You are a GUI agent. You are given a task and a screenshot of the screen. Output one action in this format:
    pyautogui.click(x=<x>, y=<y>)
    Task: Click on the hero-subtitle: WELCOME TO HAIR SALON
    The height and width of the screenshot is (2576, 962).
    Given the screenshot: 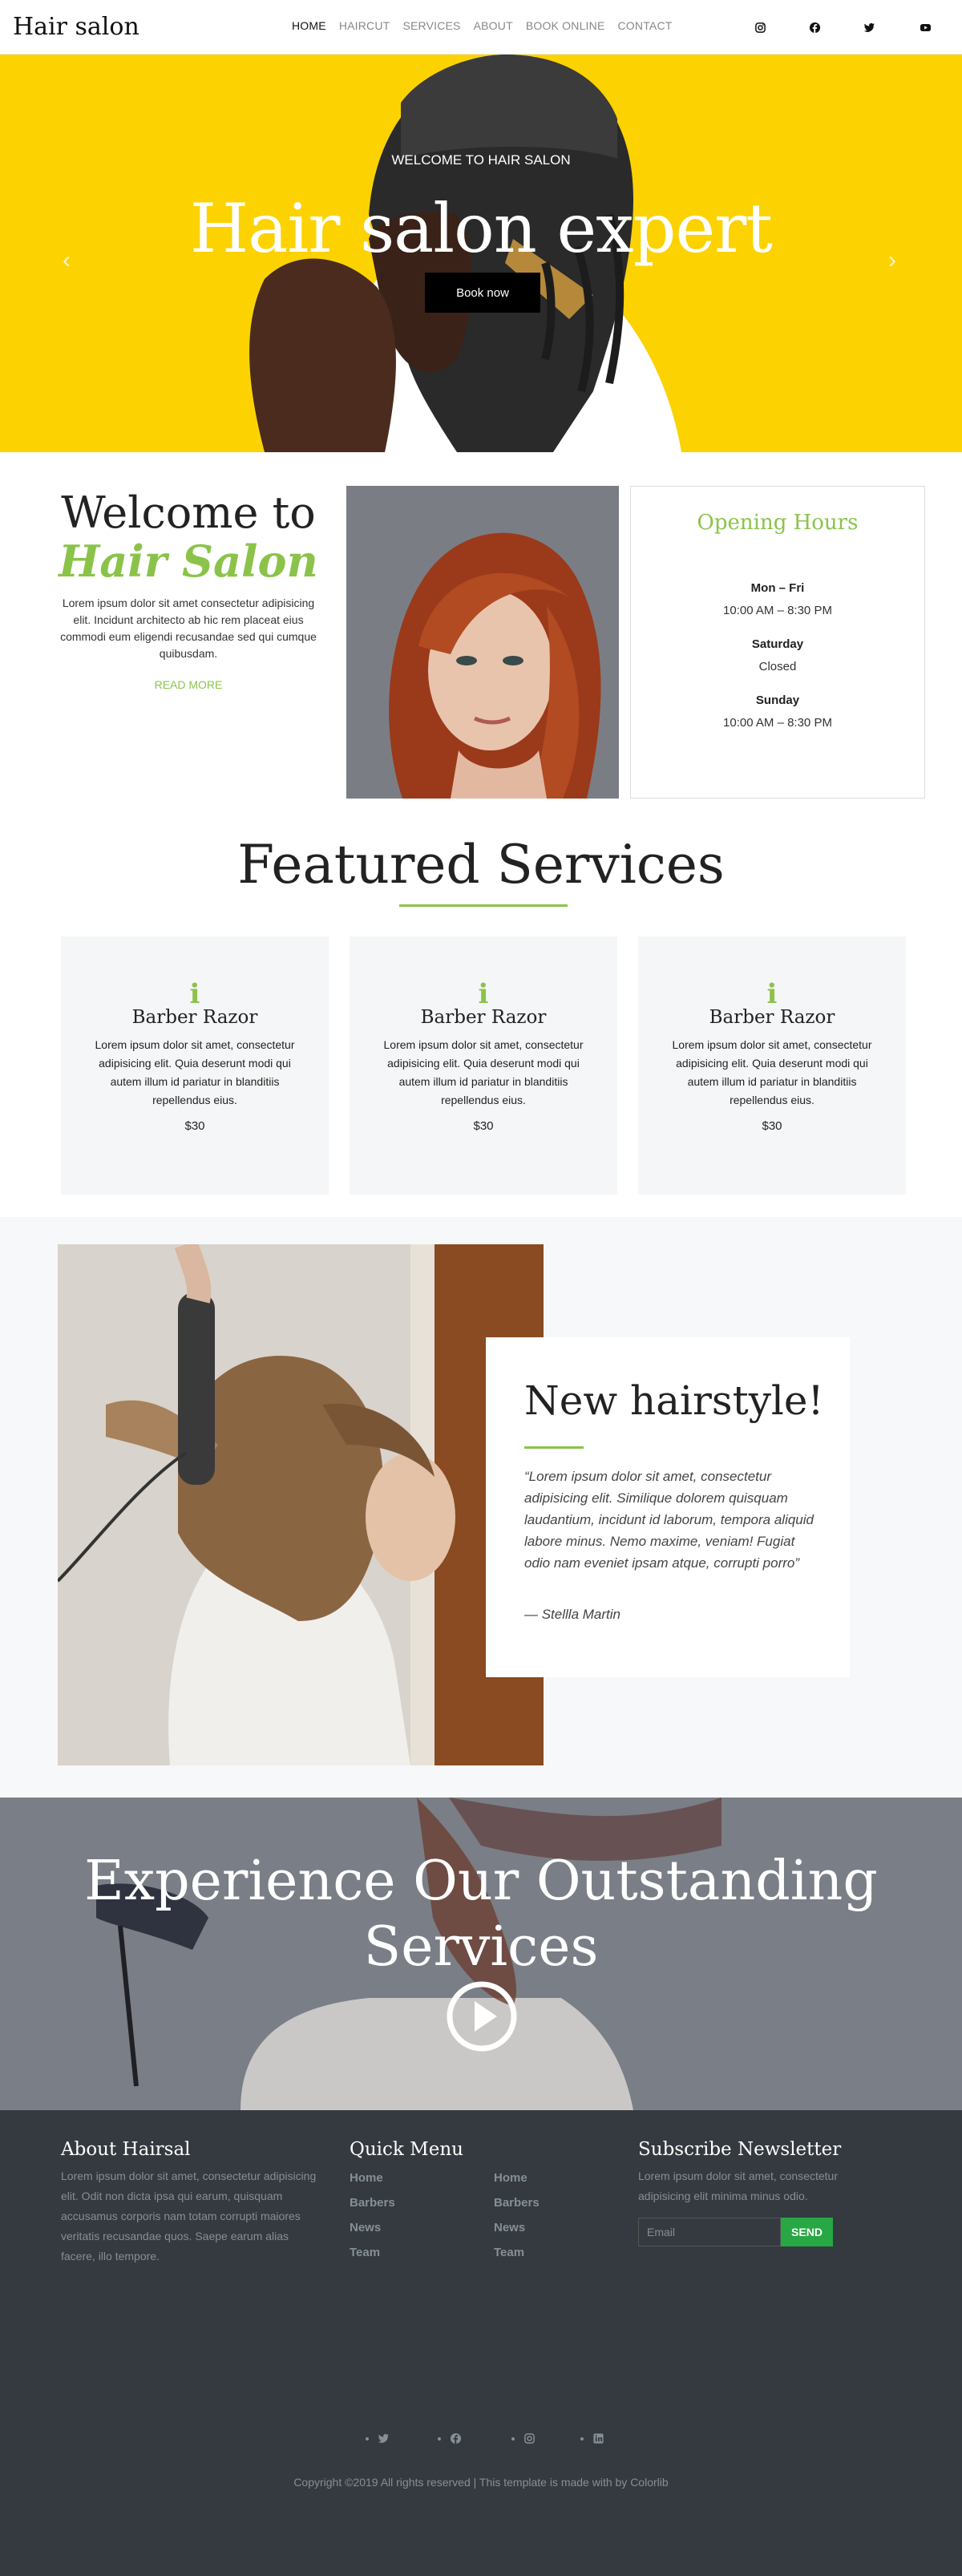 What is the action you would take?
    pyautogui.click(x=481, y=160)
    